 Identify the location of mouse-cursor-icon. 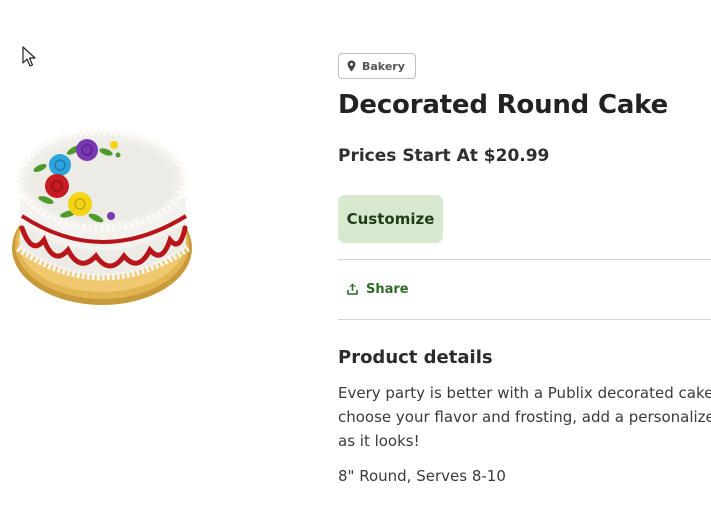
(29, 56).